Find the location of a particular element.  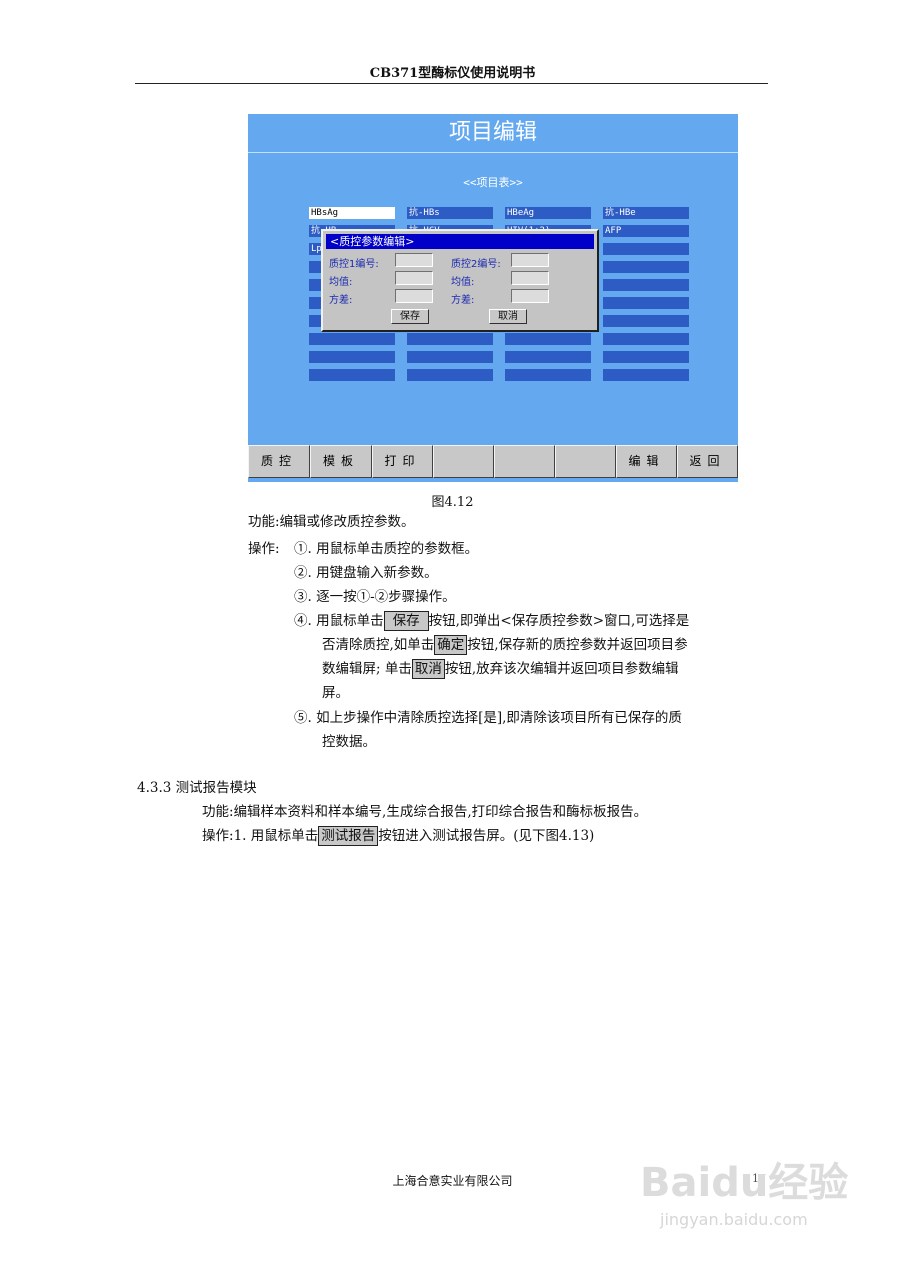

qc-button: 质控 is located at coordinates (279, 461).